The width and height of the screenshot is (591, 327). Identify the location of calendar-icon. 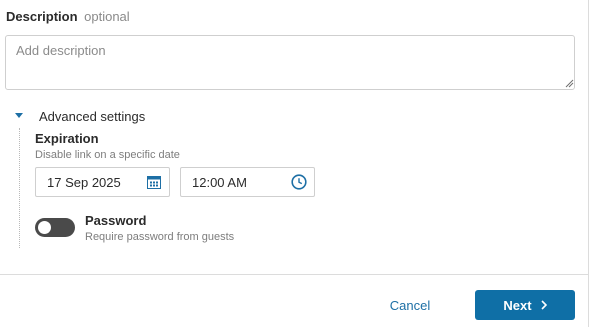
(154, 182).